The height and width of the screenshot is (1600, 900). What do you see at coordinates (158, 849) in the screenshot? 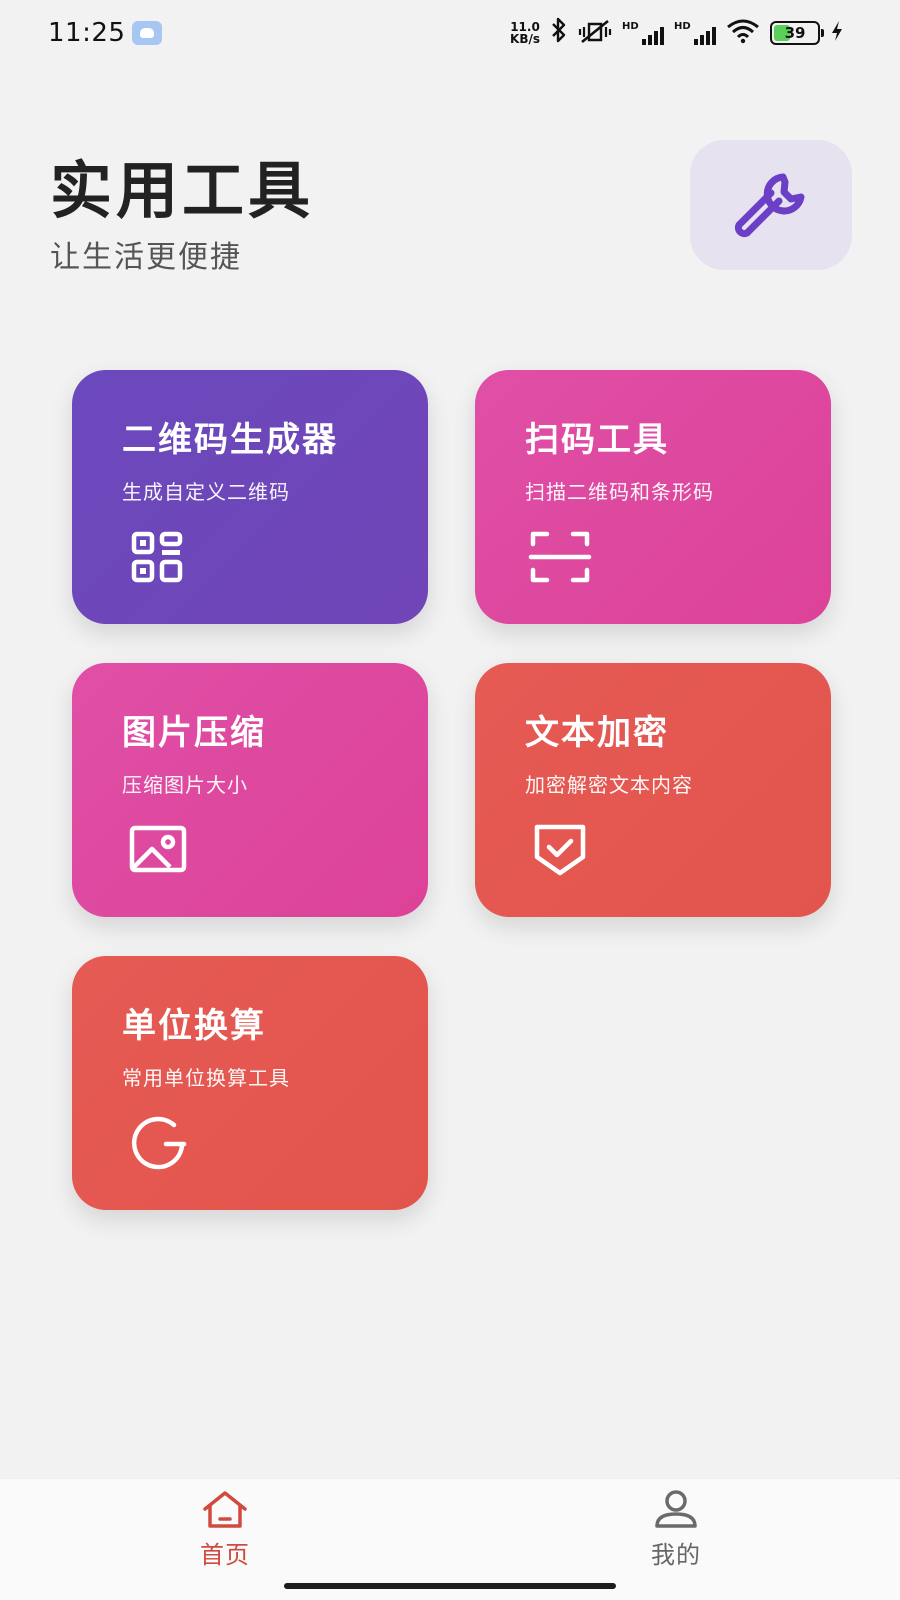
I see `image-icon` at bounding box center [158, 849].